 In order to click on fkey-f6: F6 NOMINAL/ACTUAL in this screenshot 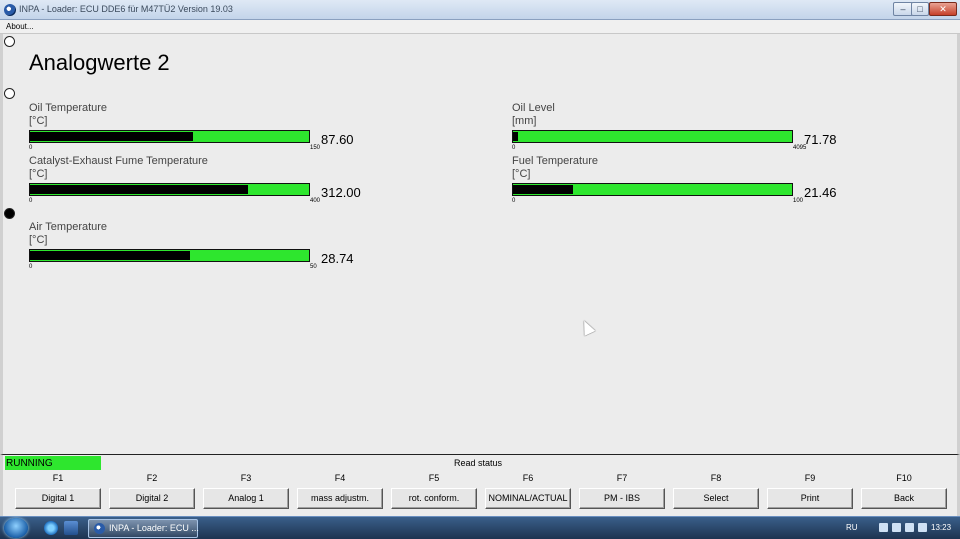, I will do `click(532, 493)`.